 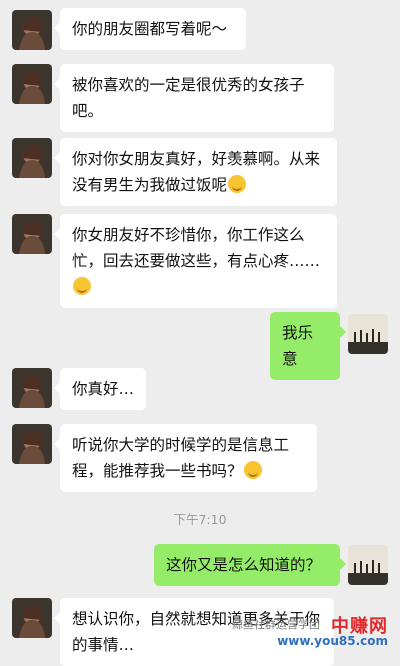 I want to click on incoming-message-bubble: 被你喜欢的一定是很优秀的女孩子吧。, so click(x=194, y=98).